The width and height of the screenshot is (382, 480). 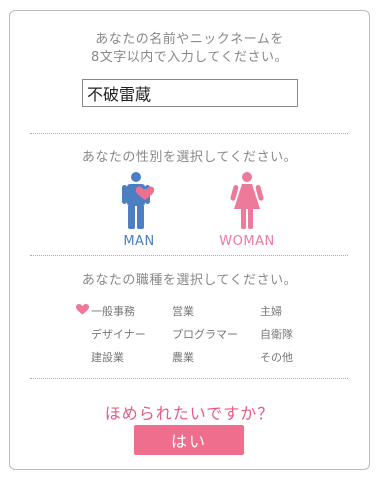 What do you see at coordinates (189, 280) in the screenshot?
I see `job-prompt: あなたの職種を選択してください。` at bounding box center [189, 280].